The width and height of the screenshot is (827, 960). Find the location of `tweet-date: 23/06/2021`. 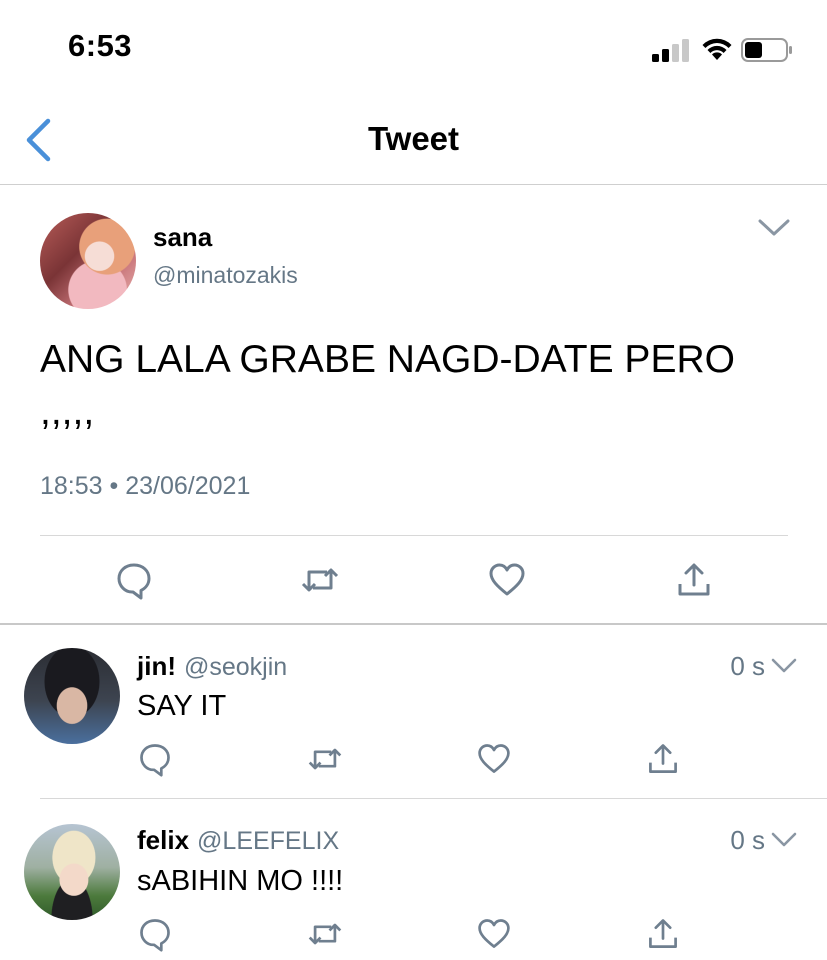

tweet-date: 23/06/2021 is located at coordinates (187, 486).